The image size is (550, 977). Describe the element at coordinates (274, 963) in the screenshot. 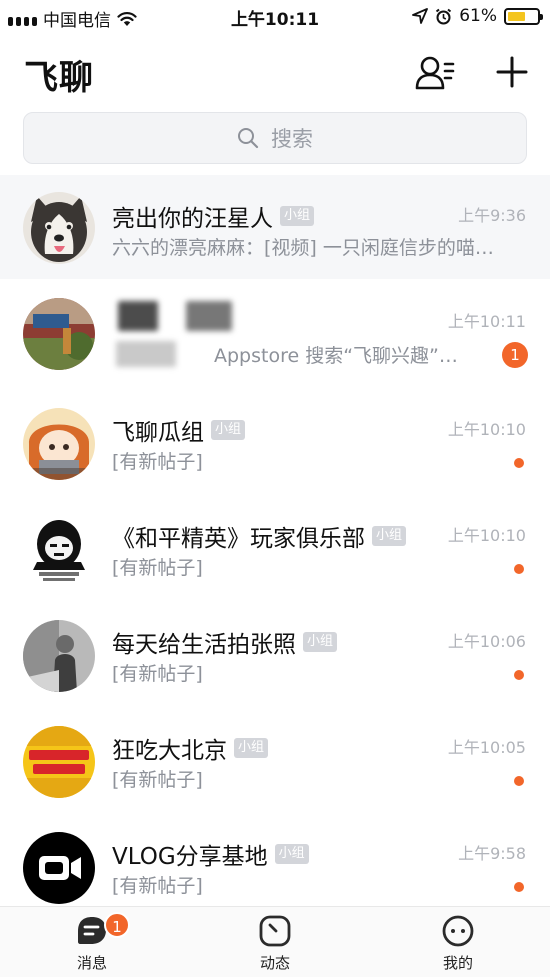

I see `tab-label: 动态` at that location.